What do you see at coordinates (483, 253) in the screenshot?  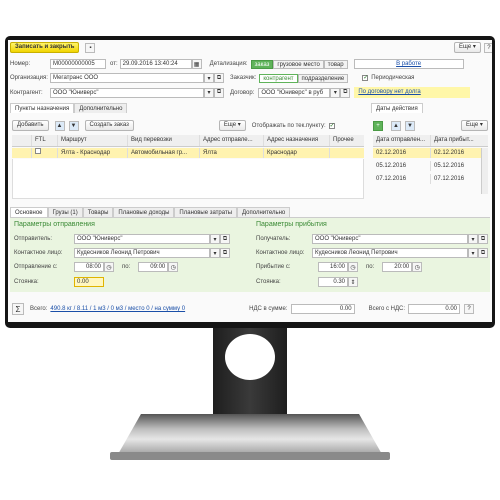 I see `recipient-contact-open-icon: ⧉` at bounding box center [483, 253].